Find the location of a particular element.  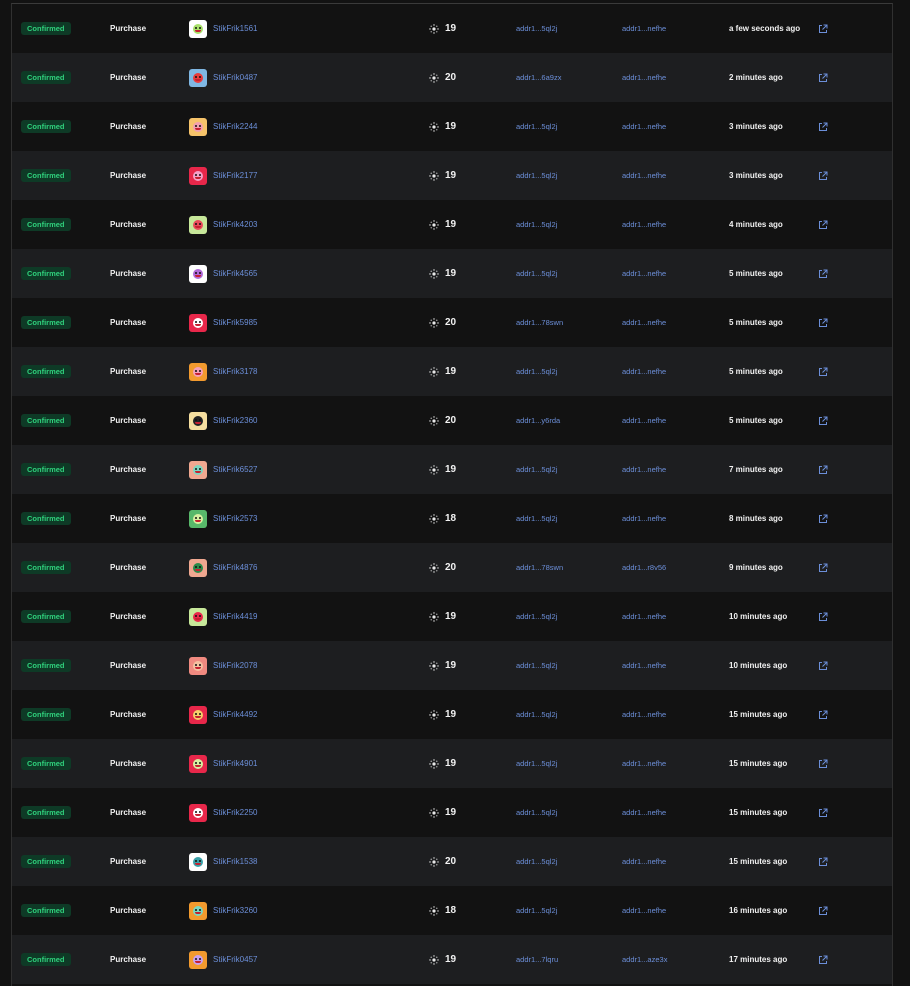

item-cell: StikFrik2360 is located at coordinates (223, 420).